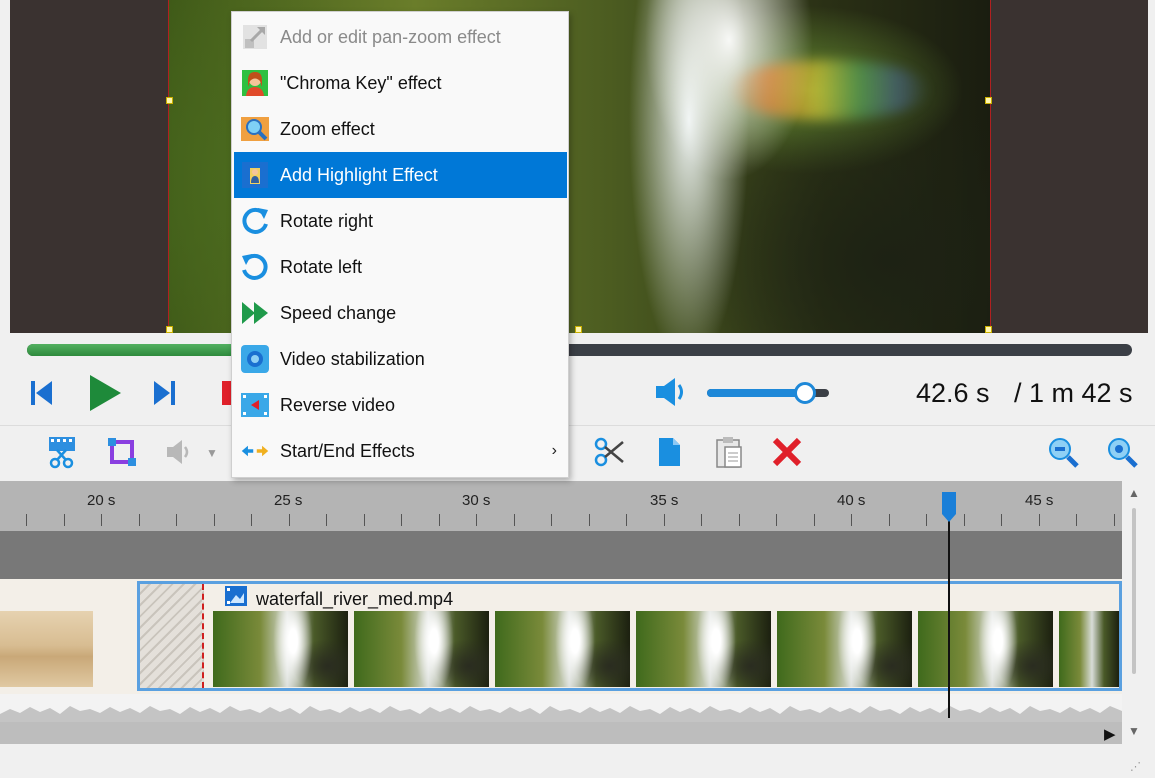 The image size is (1155, 778). I want to click on paste-icon, so click(729, 452).